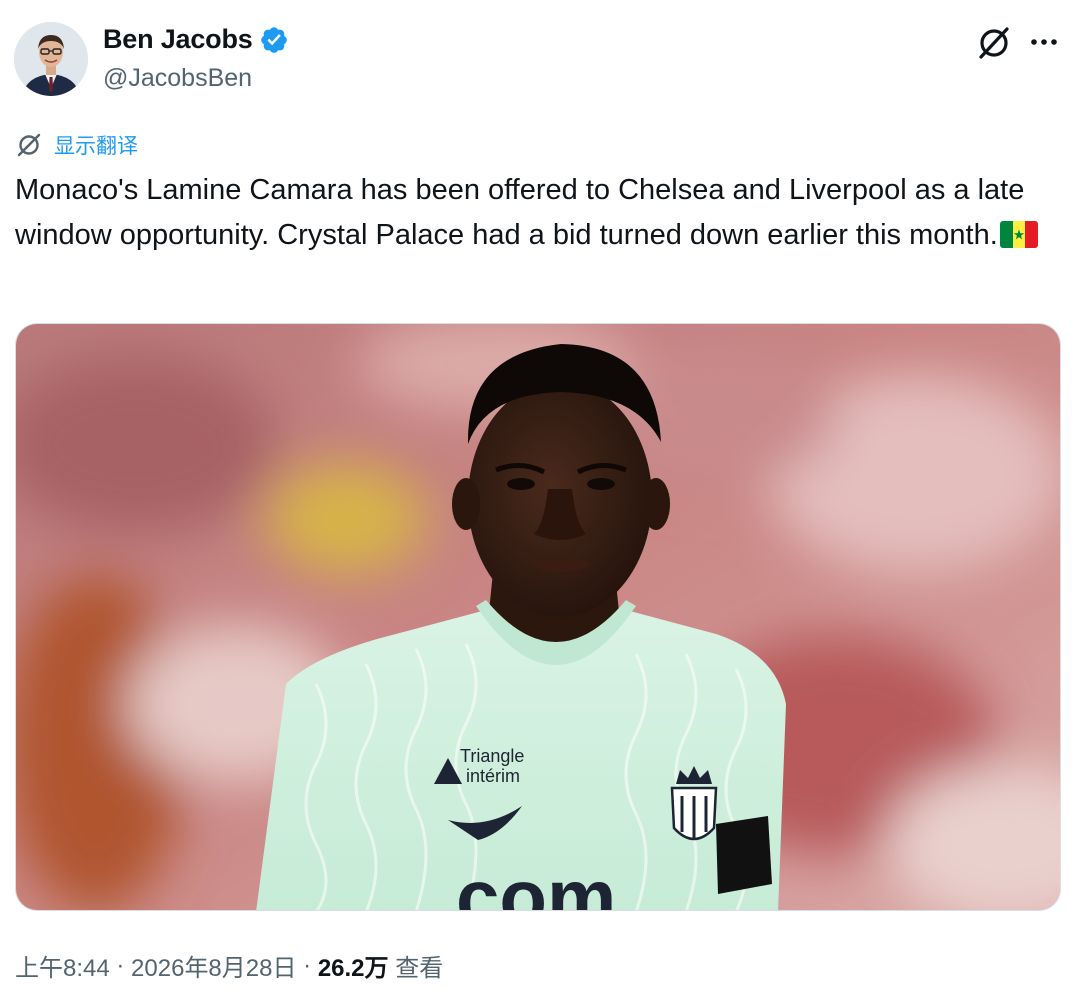 The width and height of the screenshot is (1080, 999). Describe the element at coordinates (178, 39) in the screenshot. I see `author-display-name: Ben Jacobs` at that location.